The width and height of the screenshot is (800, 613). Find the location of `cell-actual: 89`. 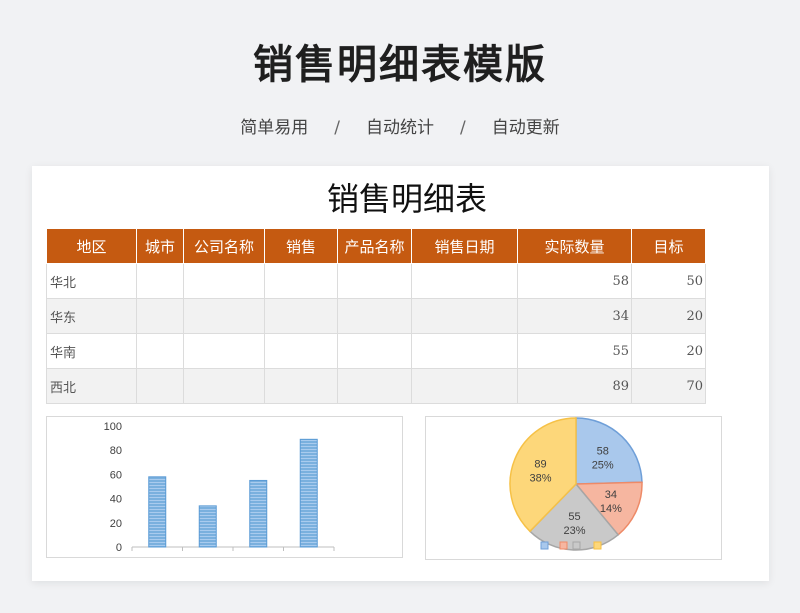

cell-actual: 89 is located at coordinates (574, 386).